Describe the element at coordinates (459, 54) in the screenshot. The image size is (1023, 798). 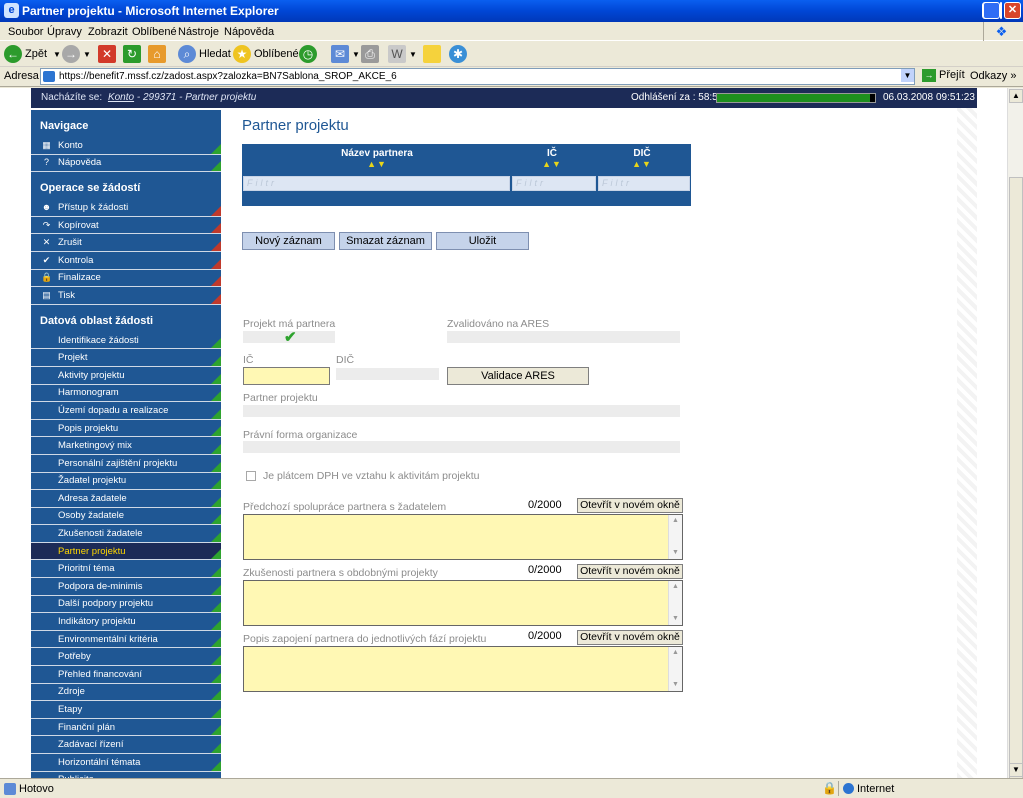
I see `messenger-button: ✱` at that location.